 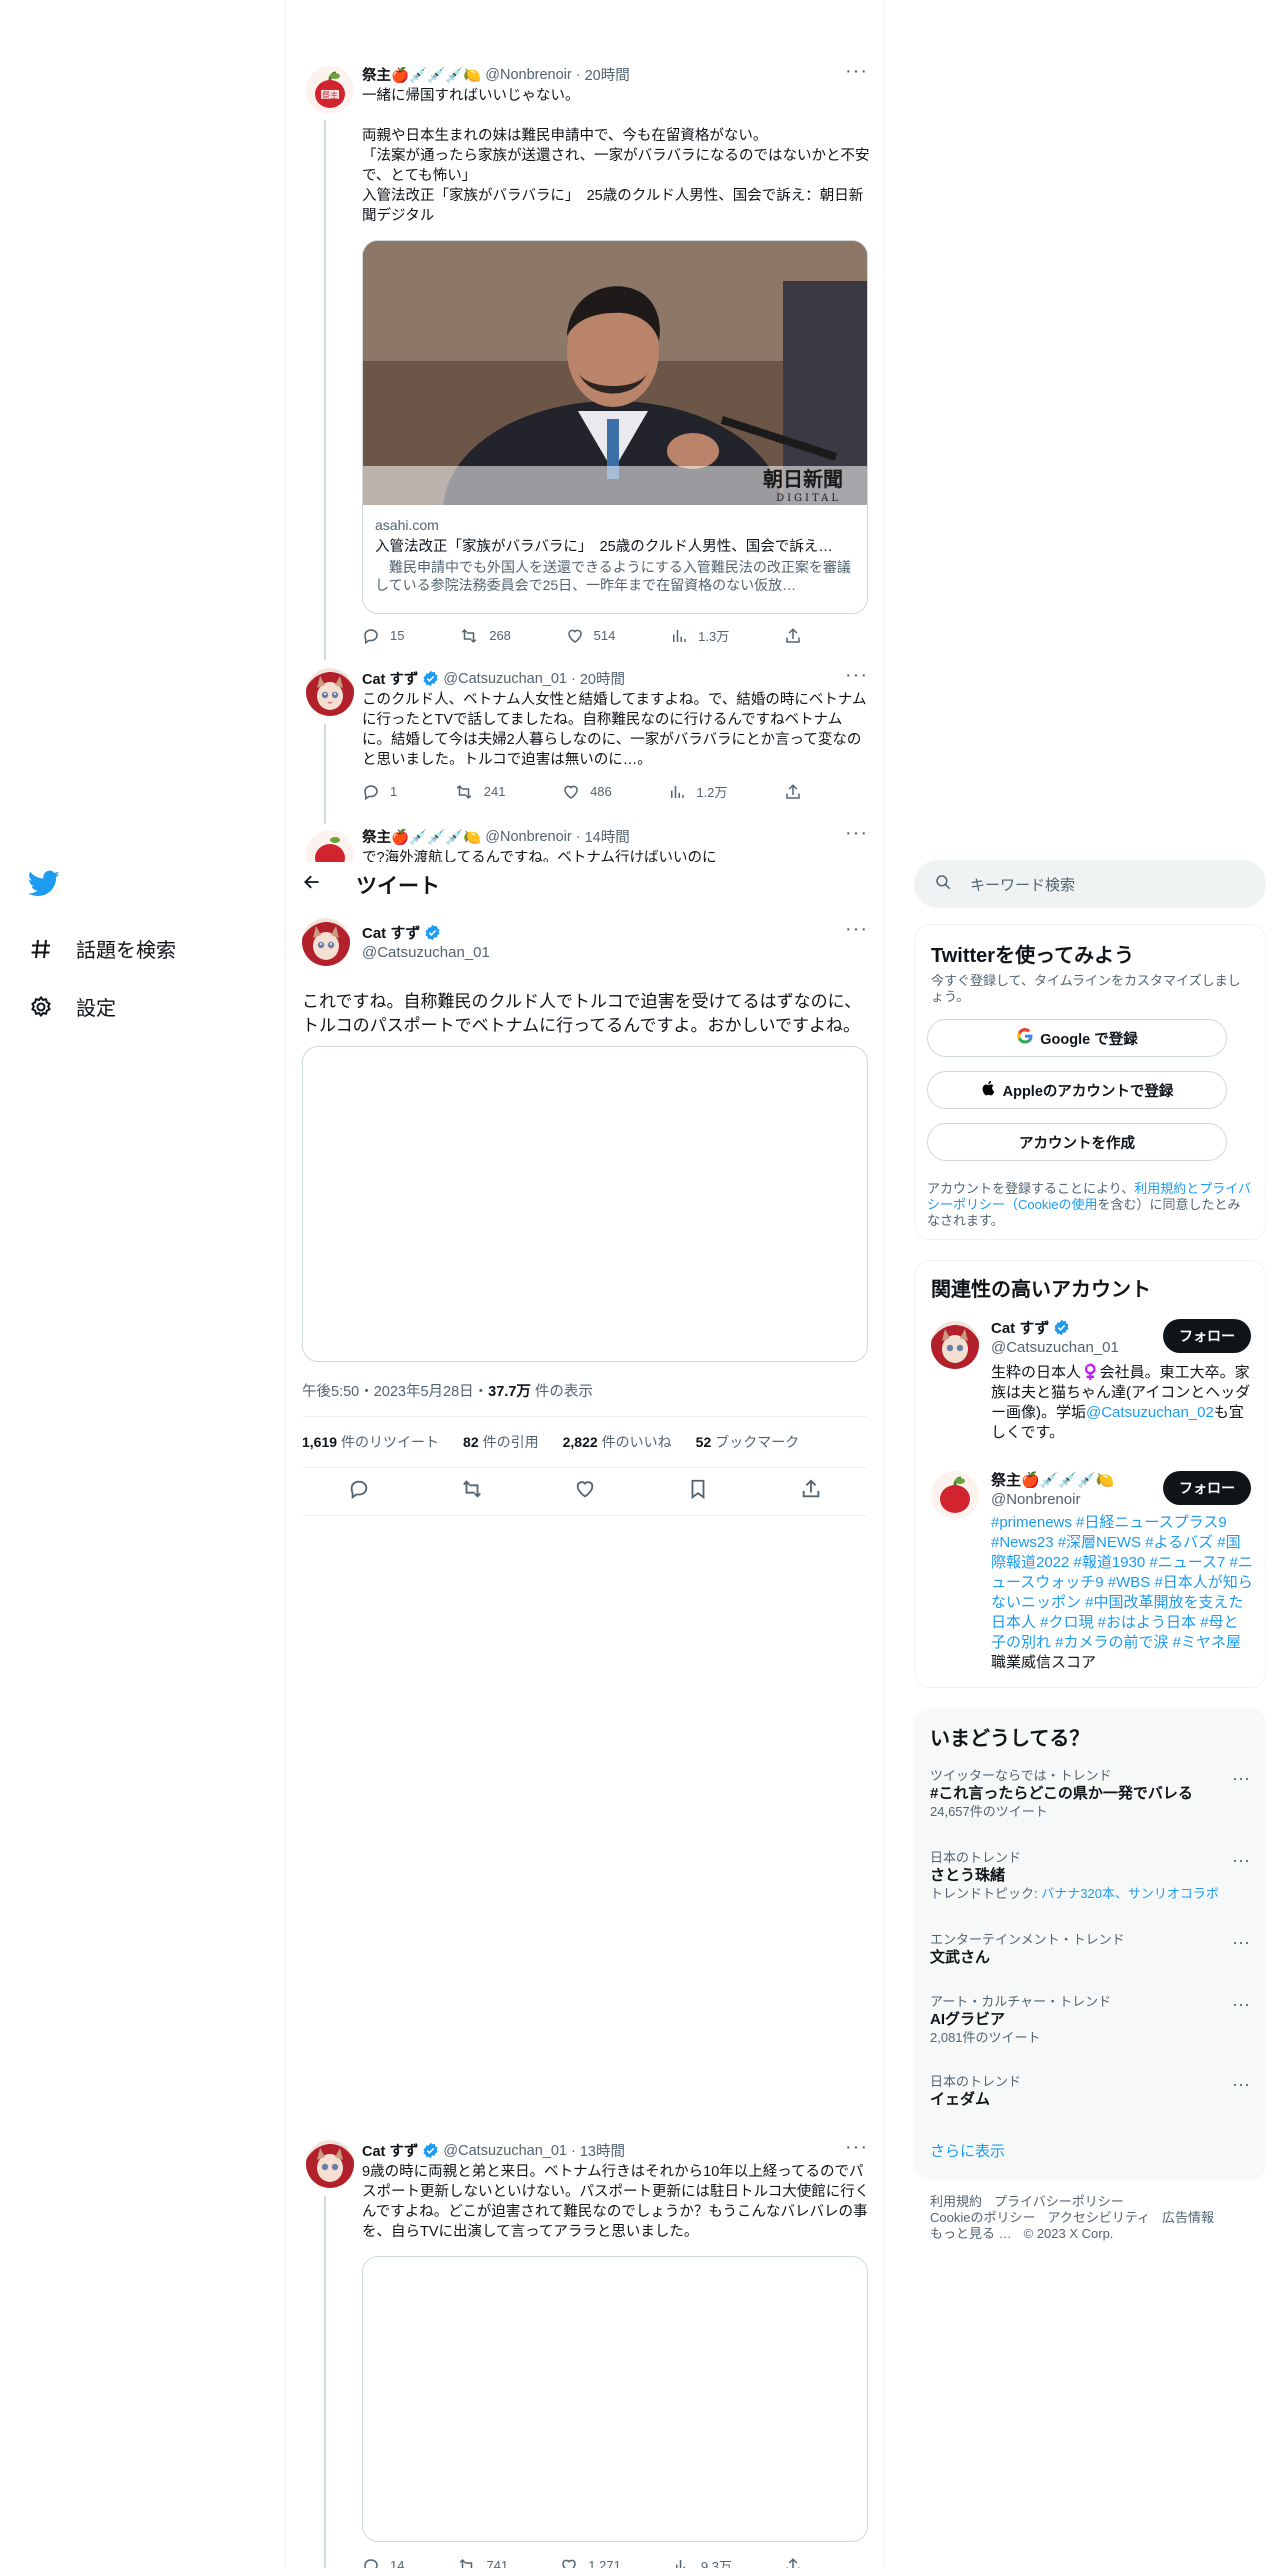 I want to click on account-handle: @Nonbrenoir, so click(x=1035, y=1499).